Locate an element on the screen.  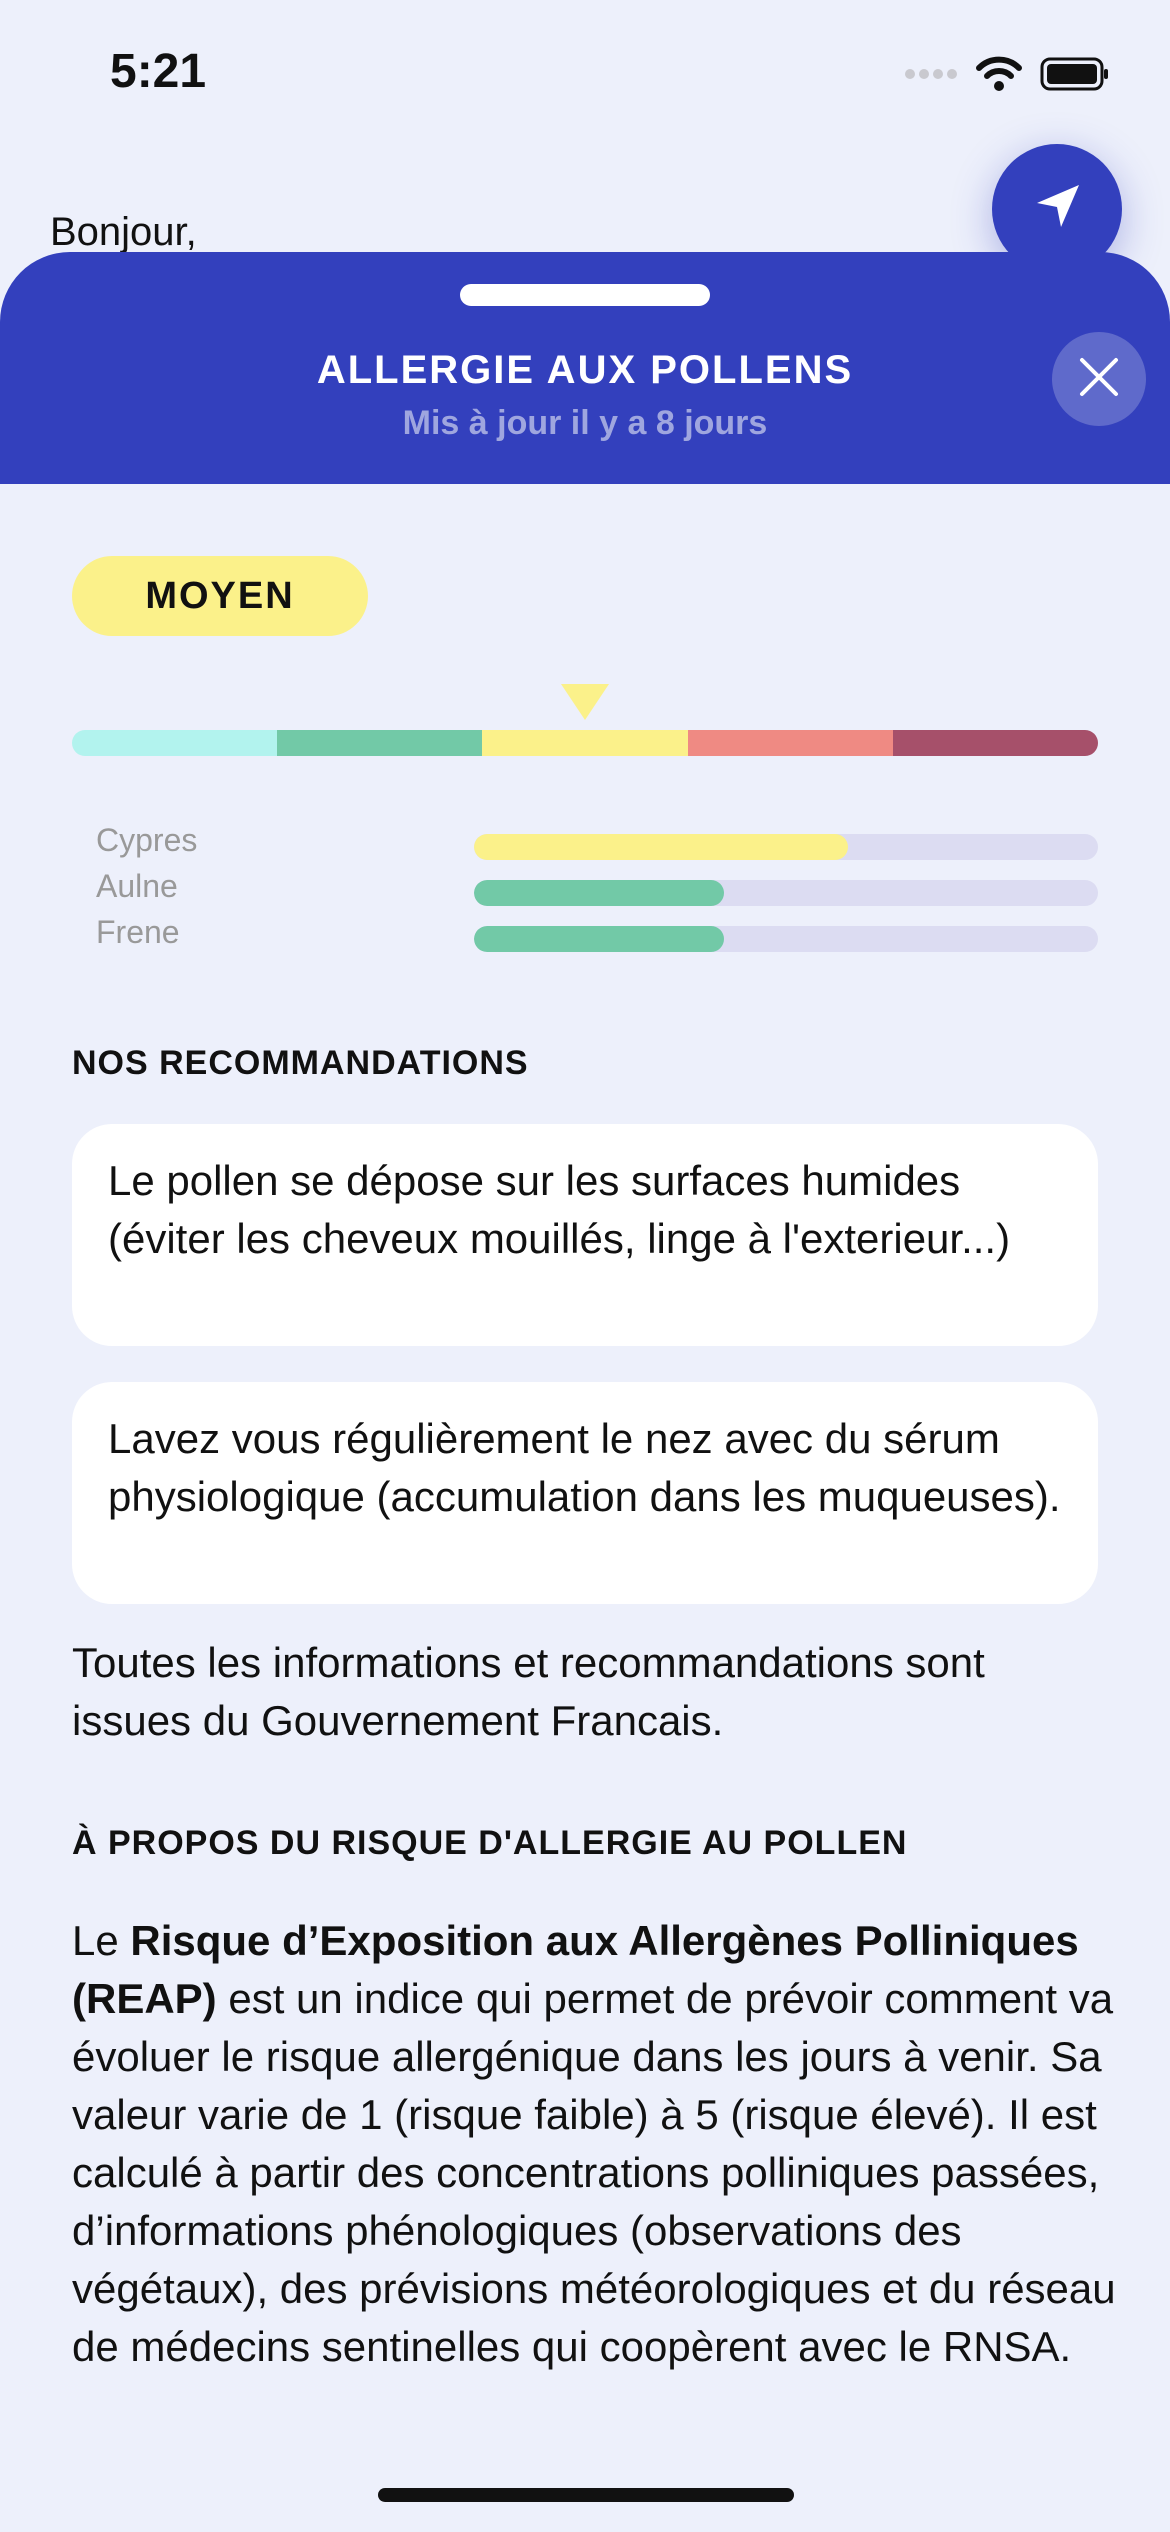
pollen-row: Frene is located at coordinates (597, 937).